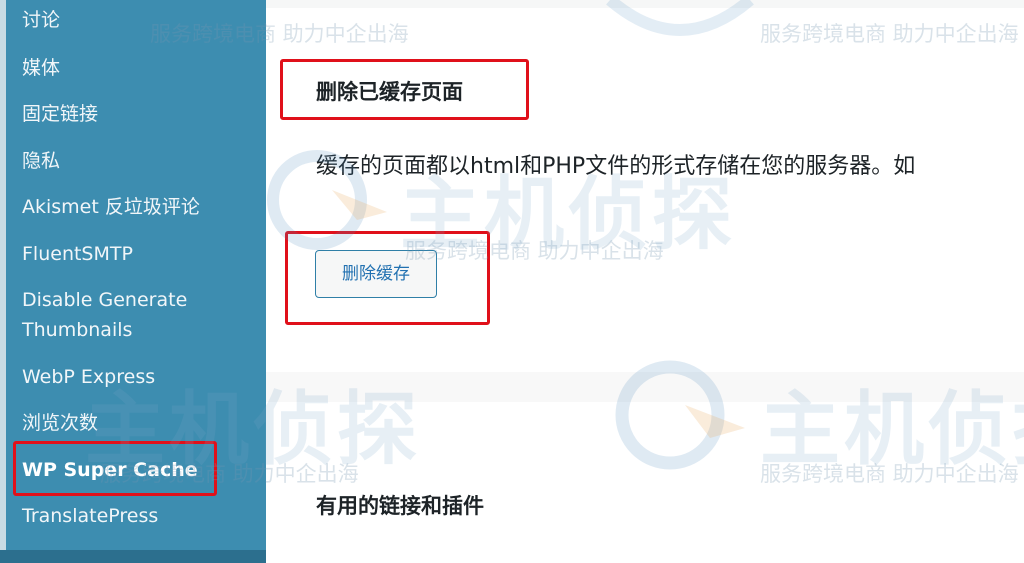 Image resolution: width=1024 pixels, height=563 pixels. What do you see at coordinates (142, 114) in the screenshot?
I see `sidebar-item-permalinks: 固定链接` at bounding box center [142, 114].